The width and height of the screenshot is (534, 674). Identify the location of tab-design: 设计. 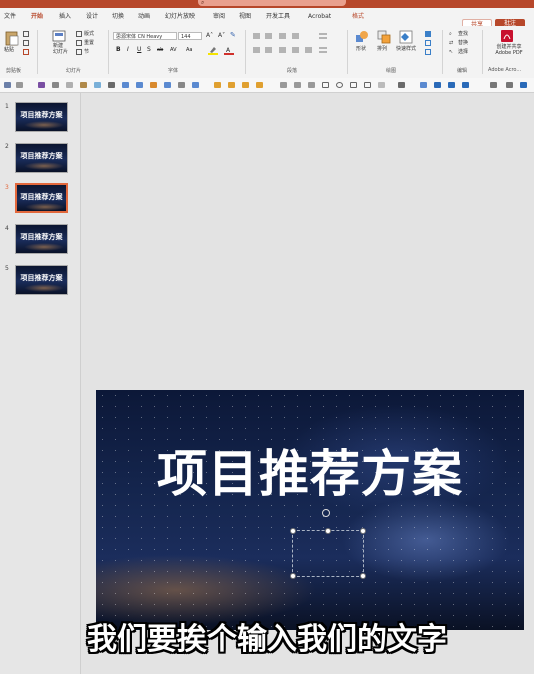
(92, 17).